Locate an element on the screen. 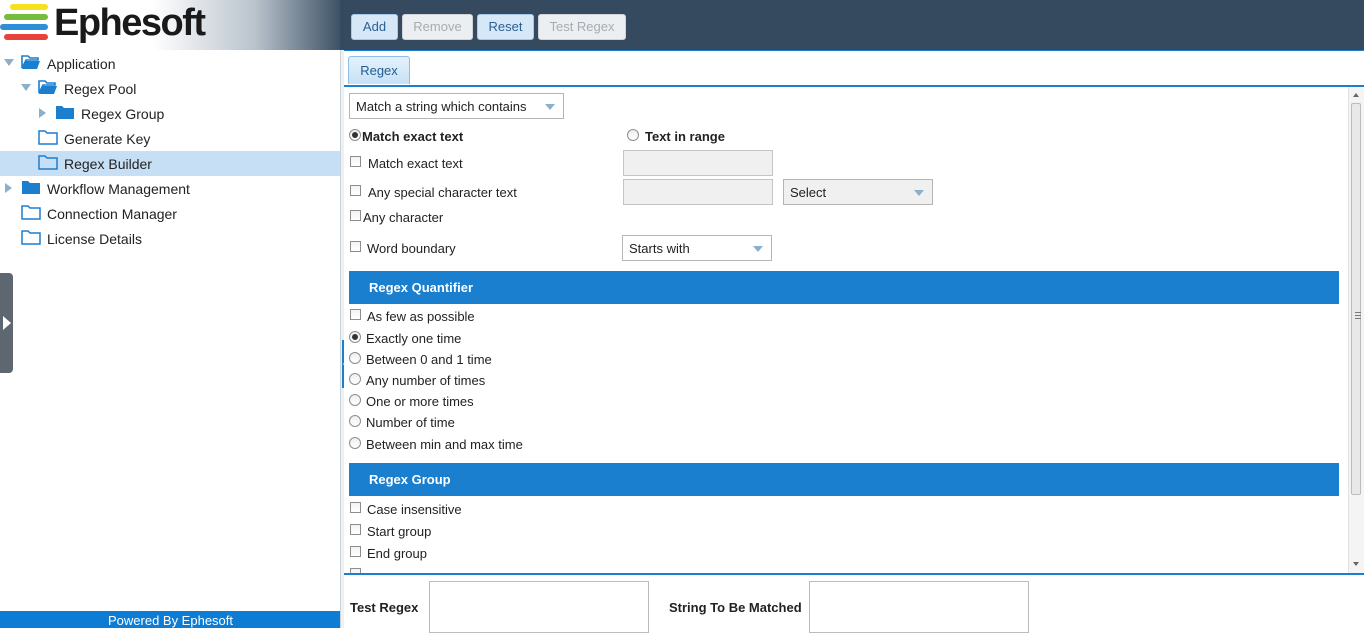 Image resolution: width=1364 pixels, height=633 pixels. mode-exact-radio is located at coordinates (355, 135).